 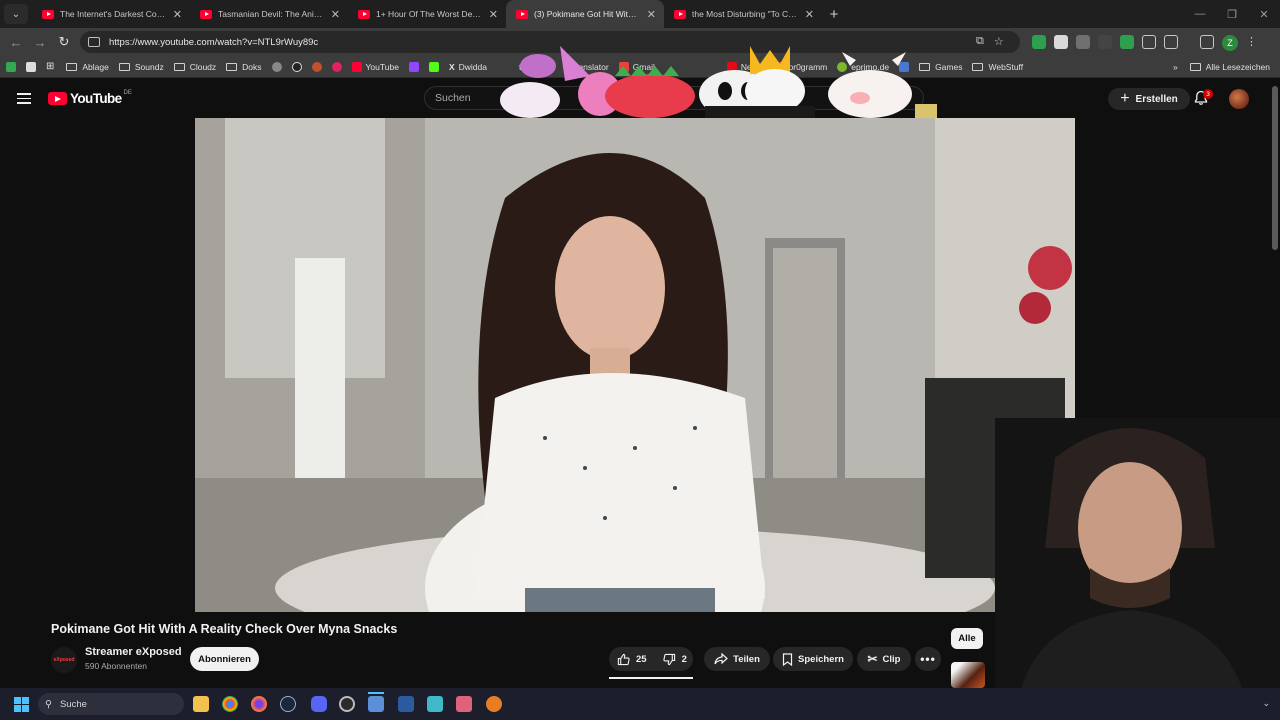 What do you see at coordinates (872, 659) in the screenshot?
I see `scissors-icon: ✂` at bounding box center [872, 659].